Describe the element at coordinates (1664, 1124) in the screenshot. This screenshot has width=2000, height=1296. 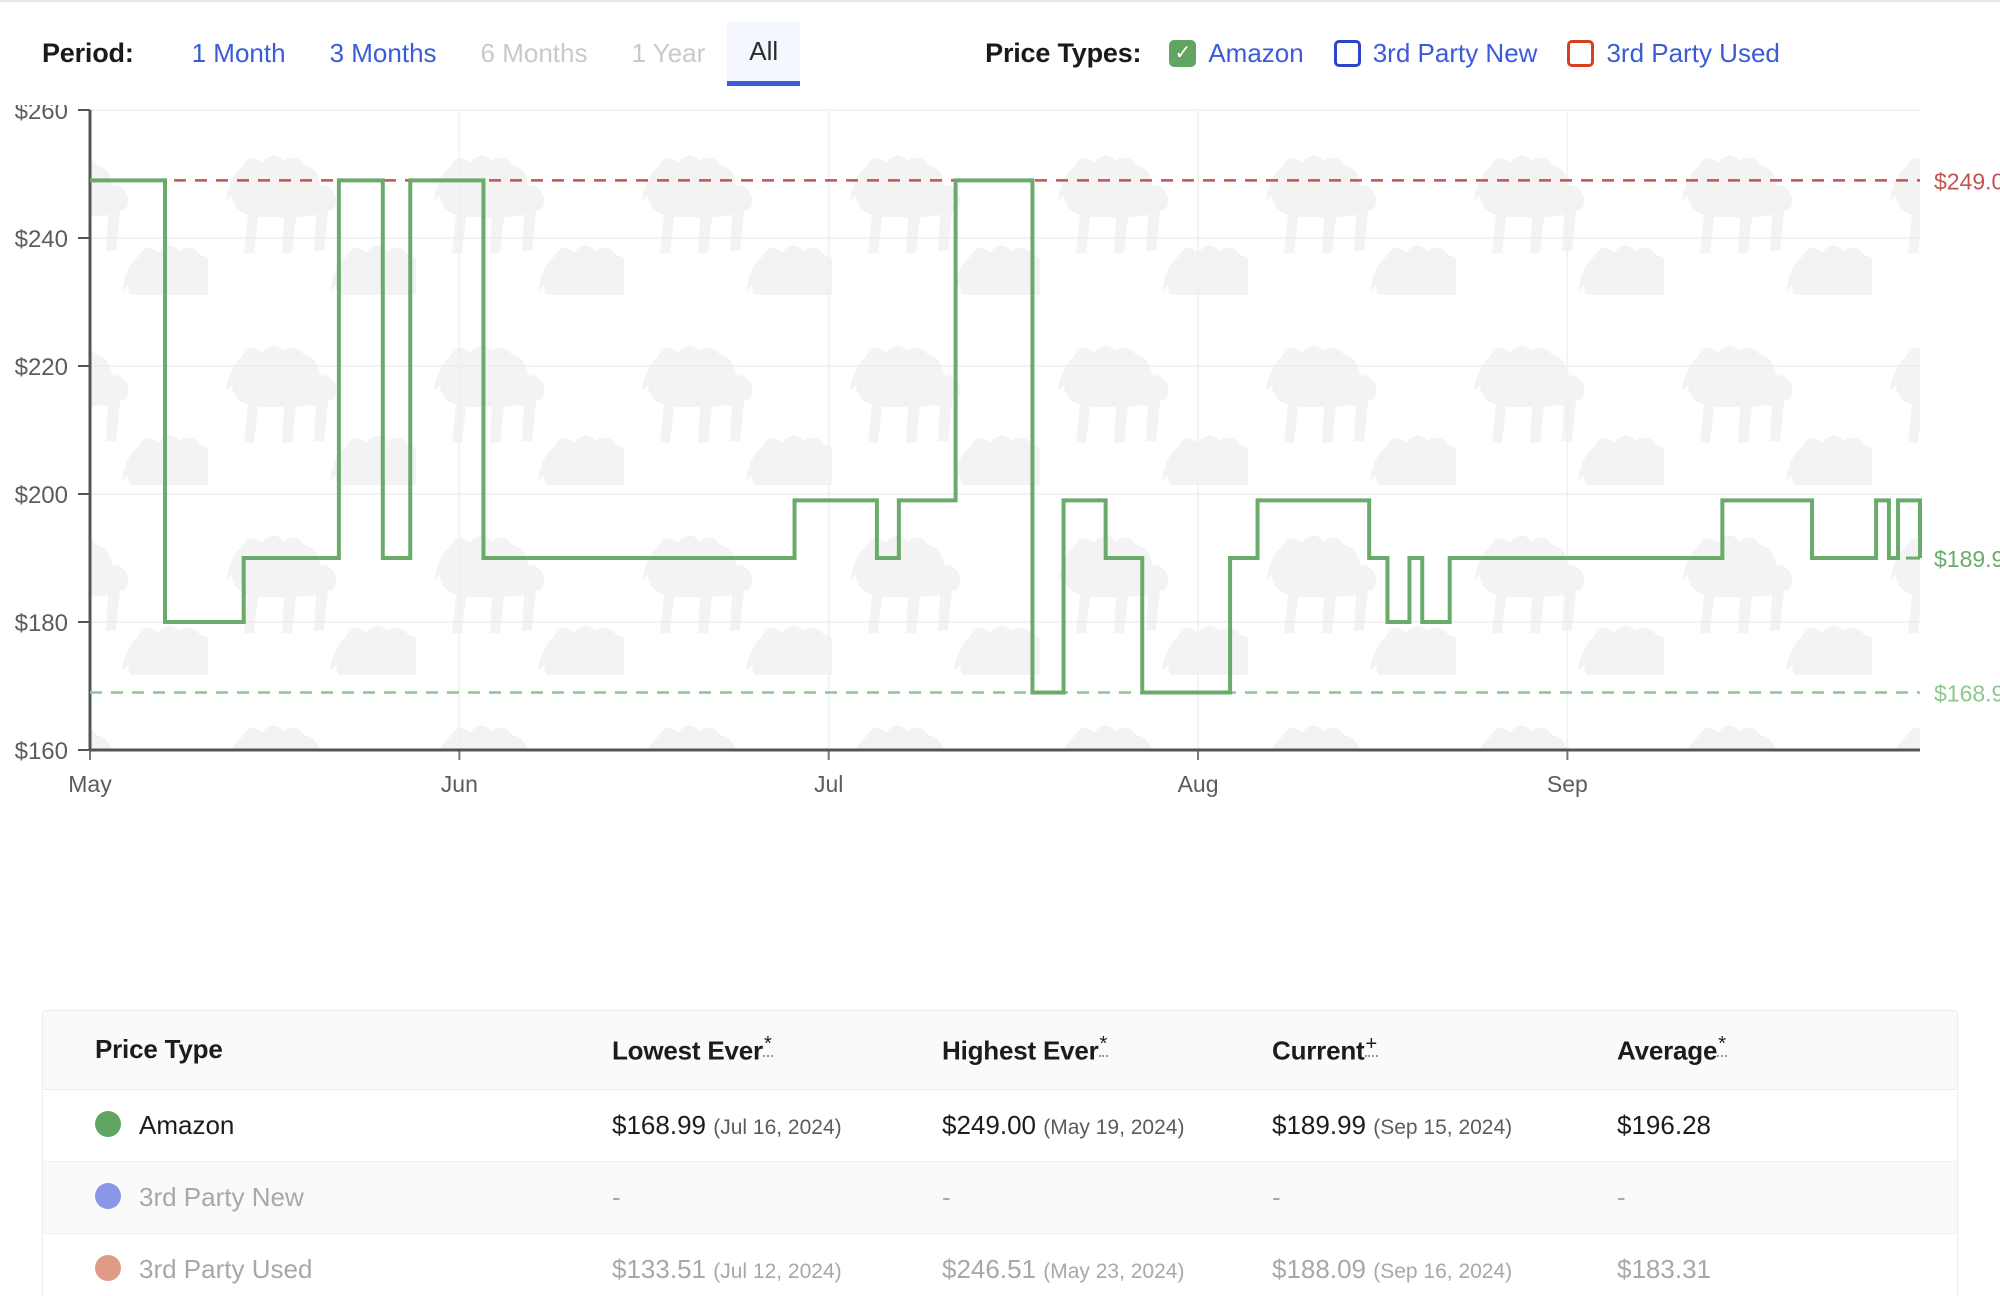
I see `row-average-value: $196.28` at that location.